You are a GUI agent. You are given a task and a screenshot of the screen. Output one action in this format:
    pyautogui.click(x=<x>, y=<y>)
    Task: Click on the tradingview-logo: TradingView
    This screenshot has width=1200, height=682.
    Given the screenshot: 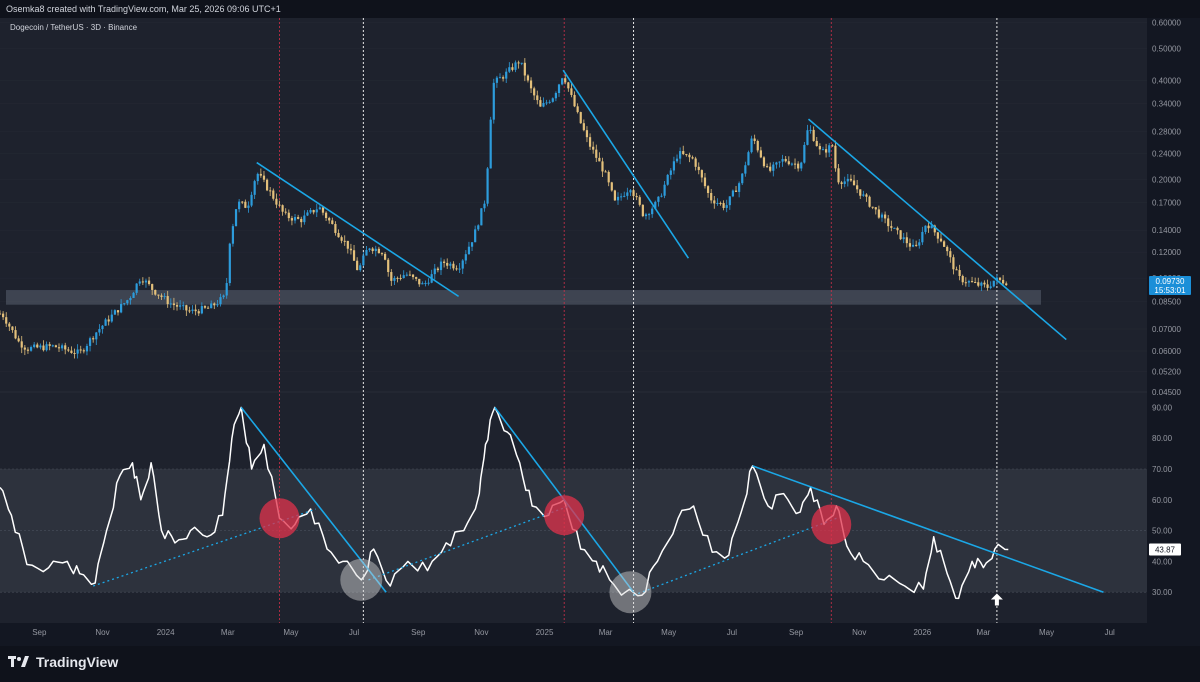 What is the action you would take?
    pyautogui.click(x=63, y=662)
    